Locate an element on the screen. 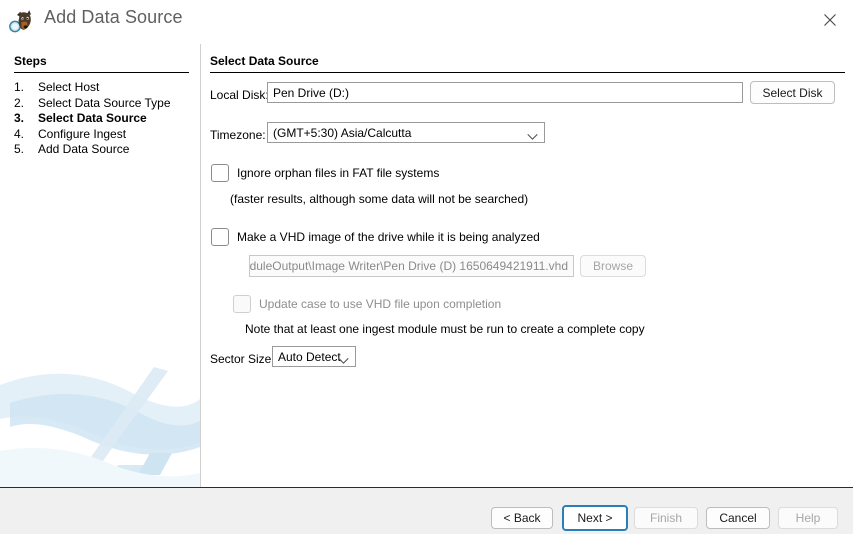 Image resolution: width=853 pixels, height=534 pixels. timezone-select: (GMT+5:30) Asia/Calcutta is located at coordinates (406, 132).